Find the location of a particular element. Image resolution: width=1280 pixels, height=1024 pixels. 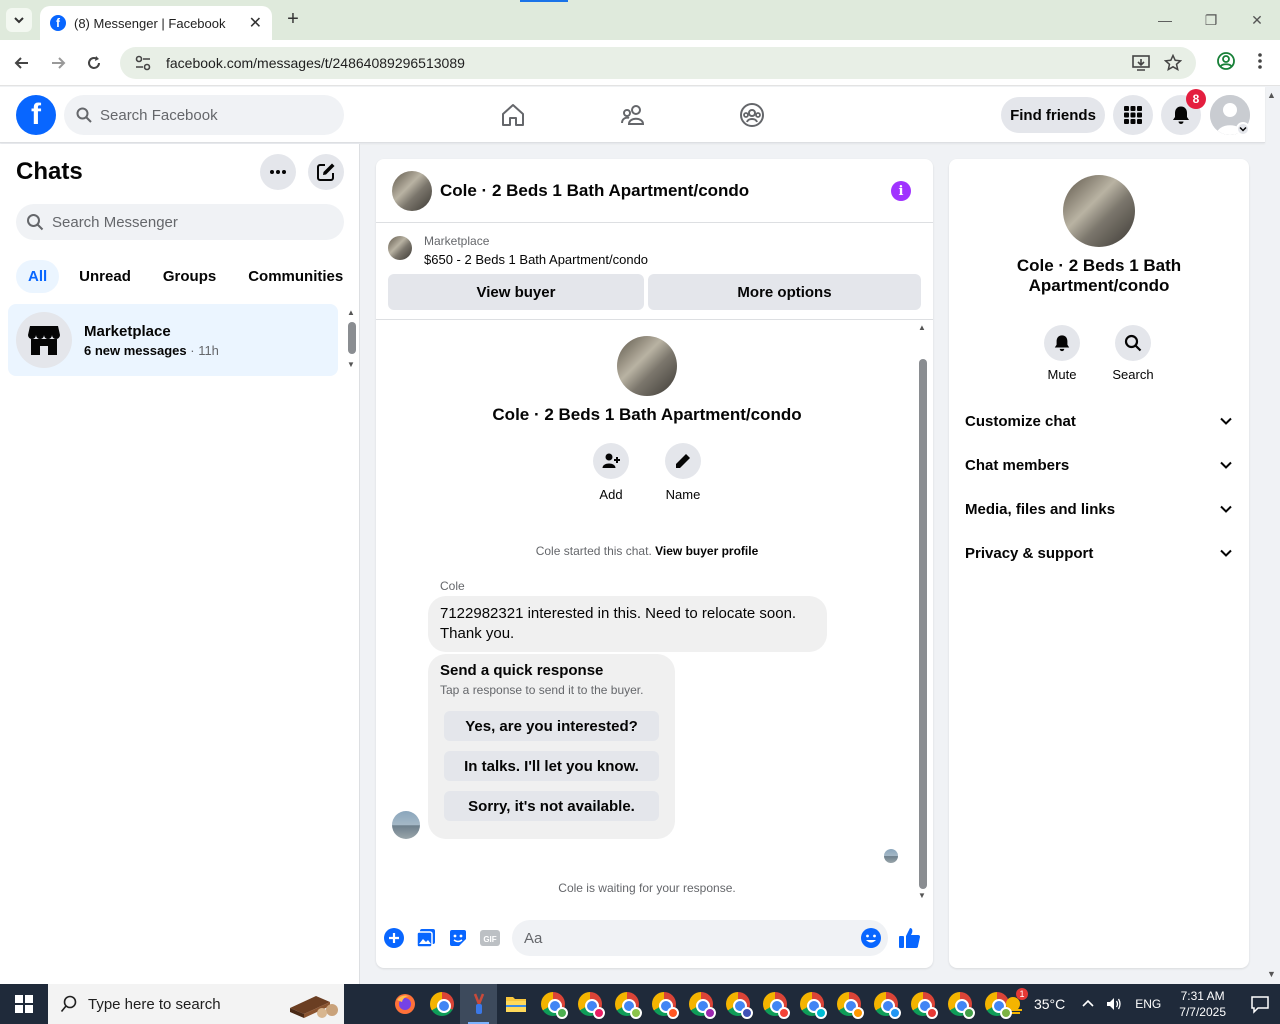

search-in-chat-action: Search is located at coordinates (1133, 353).